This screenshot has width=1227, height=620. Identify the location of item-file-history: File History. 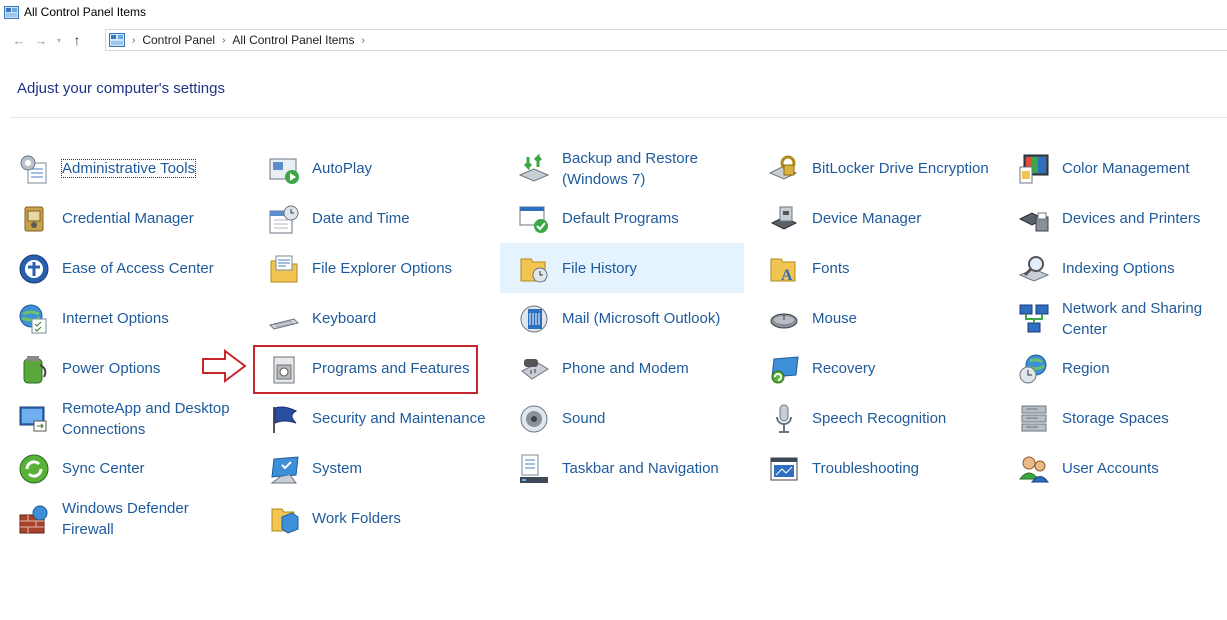
(622, 268).